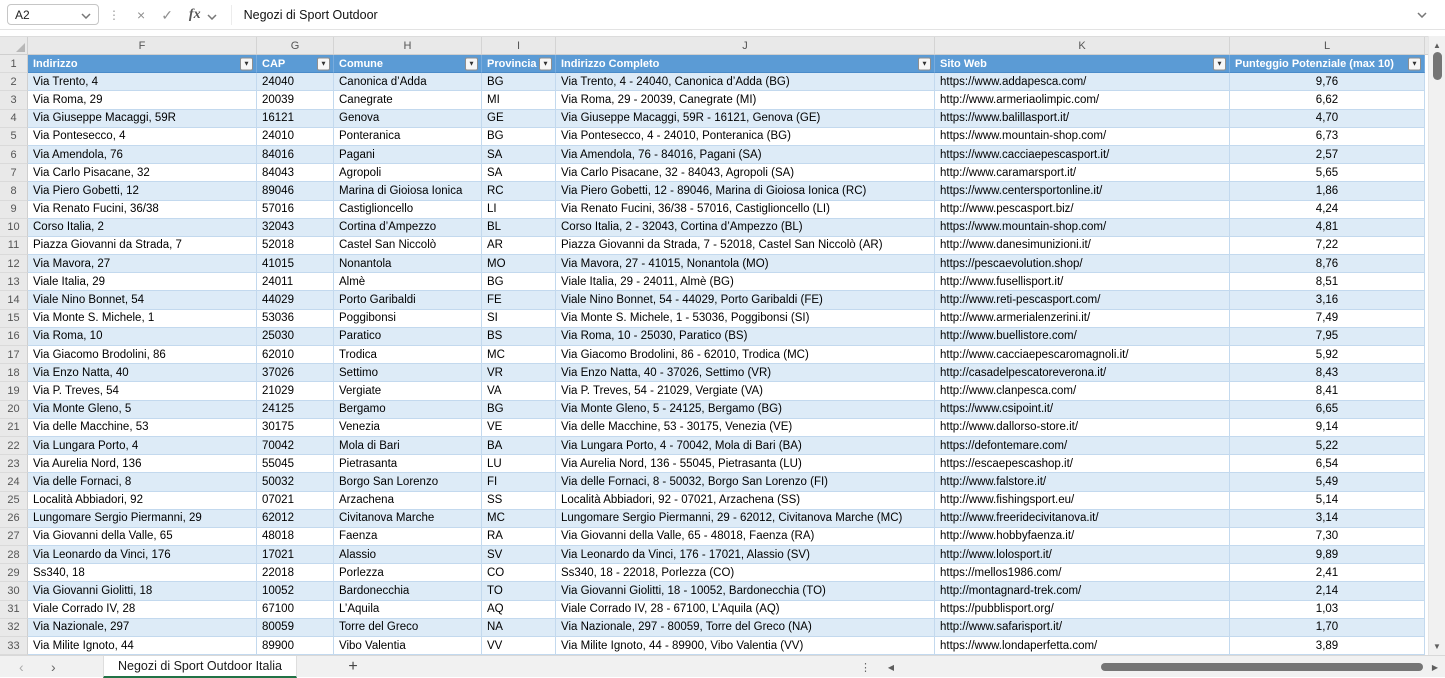  Describe the element at coordinates (1327, 609) in the screenshot. I see `cell-L31: 1,03` at that location.